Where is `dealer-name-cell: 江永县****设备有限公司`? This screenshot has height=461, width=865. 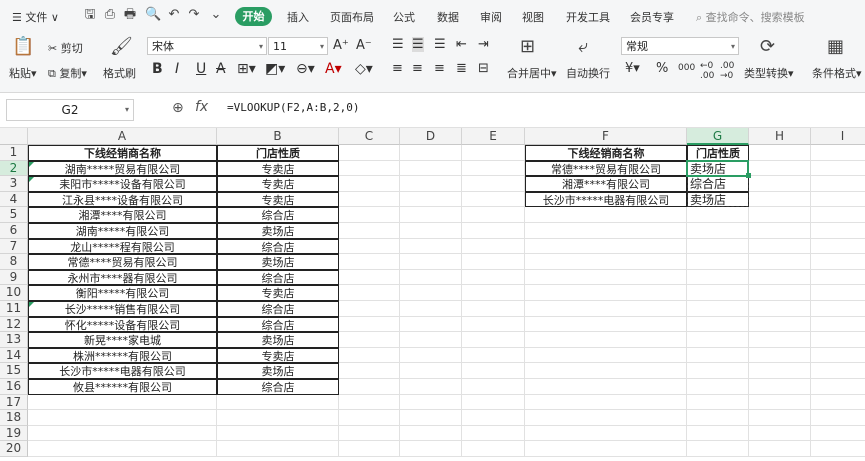 dealer-name-cell: 江永县****设备有限公司 is located at coordinates (122, 199).